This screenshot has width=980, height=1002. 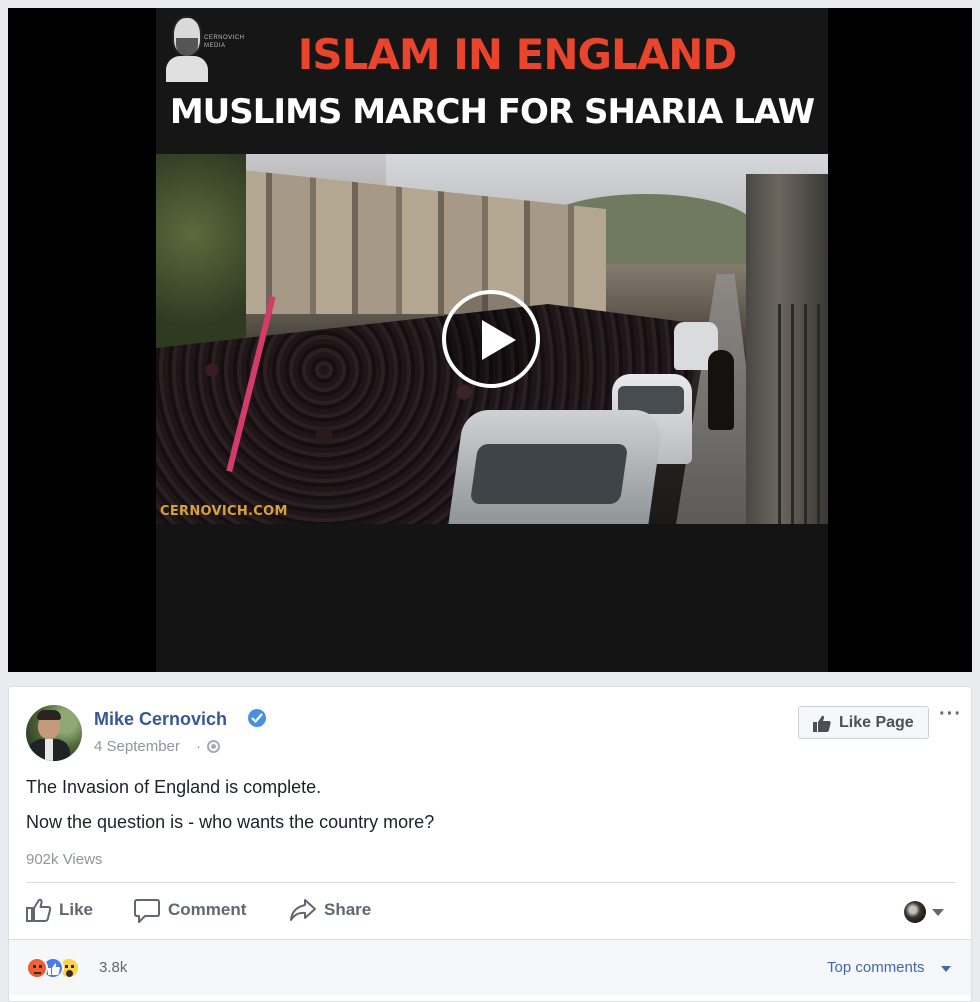 I want to click on share-icon, so click(x=303, y=910).